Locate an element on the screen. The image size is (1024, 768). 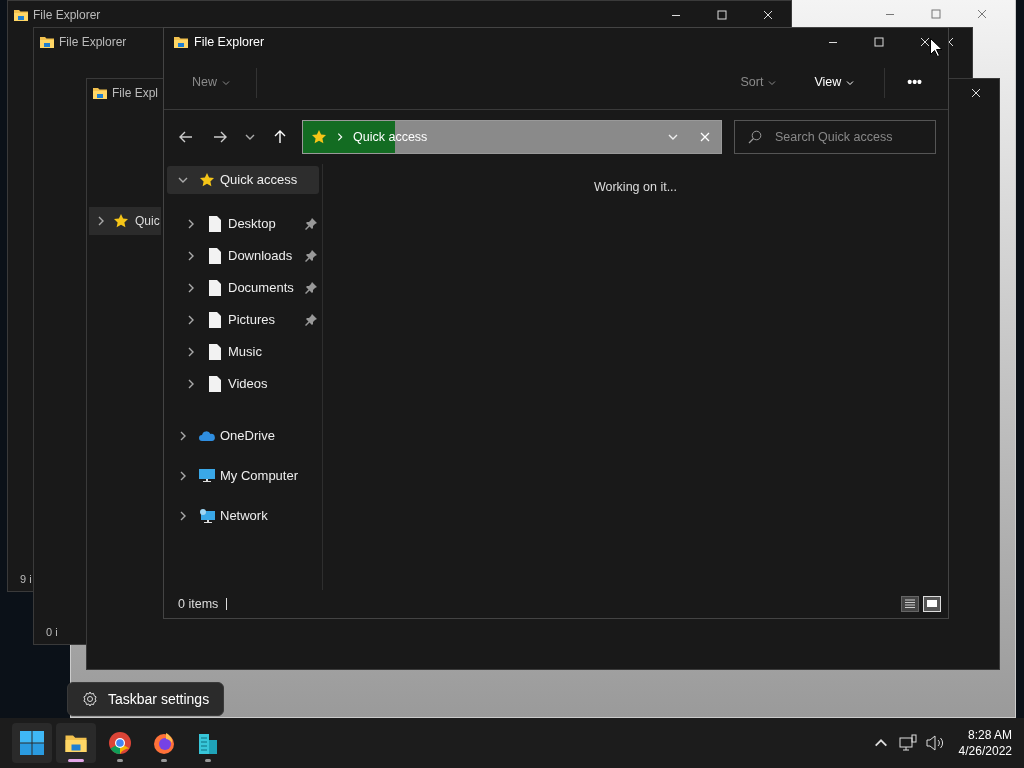
chevron-icon is located at coordinates (340, 137).